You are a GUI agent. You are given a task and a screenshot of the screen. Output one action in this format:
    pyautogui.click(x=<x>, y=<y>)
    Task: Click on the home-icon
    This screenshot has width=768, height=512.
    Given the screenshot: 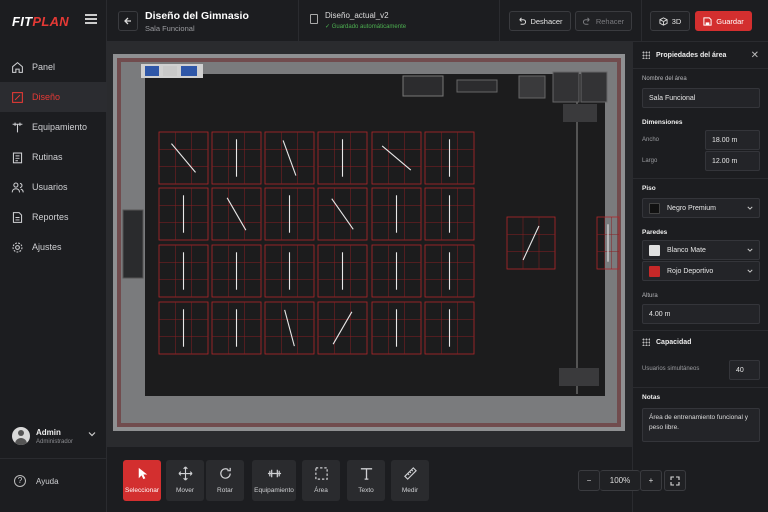 What is the action you would take?
    pyautogui.click(x=17, y=67)
    